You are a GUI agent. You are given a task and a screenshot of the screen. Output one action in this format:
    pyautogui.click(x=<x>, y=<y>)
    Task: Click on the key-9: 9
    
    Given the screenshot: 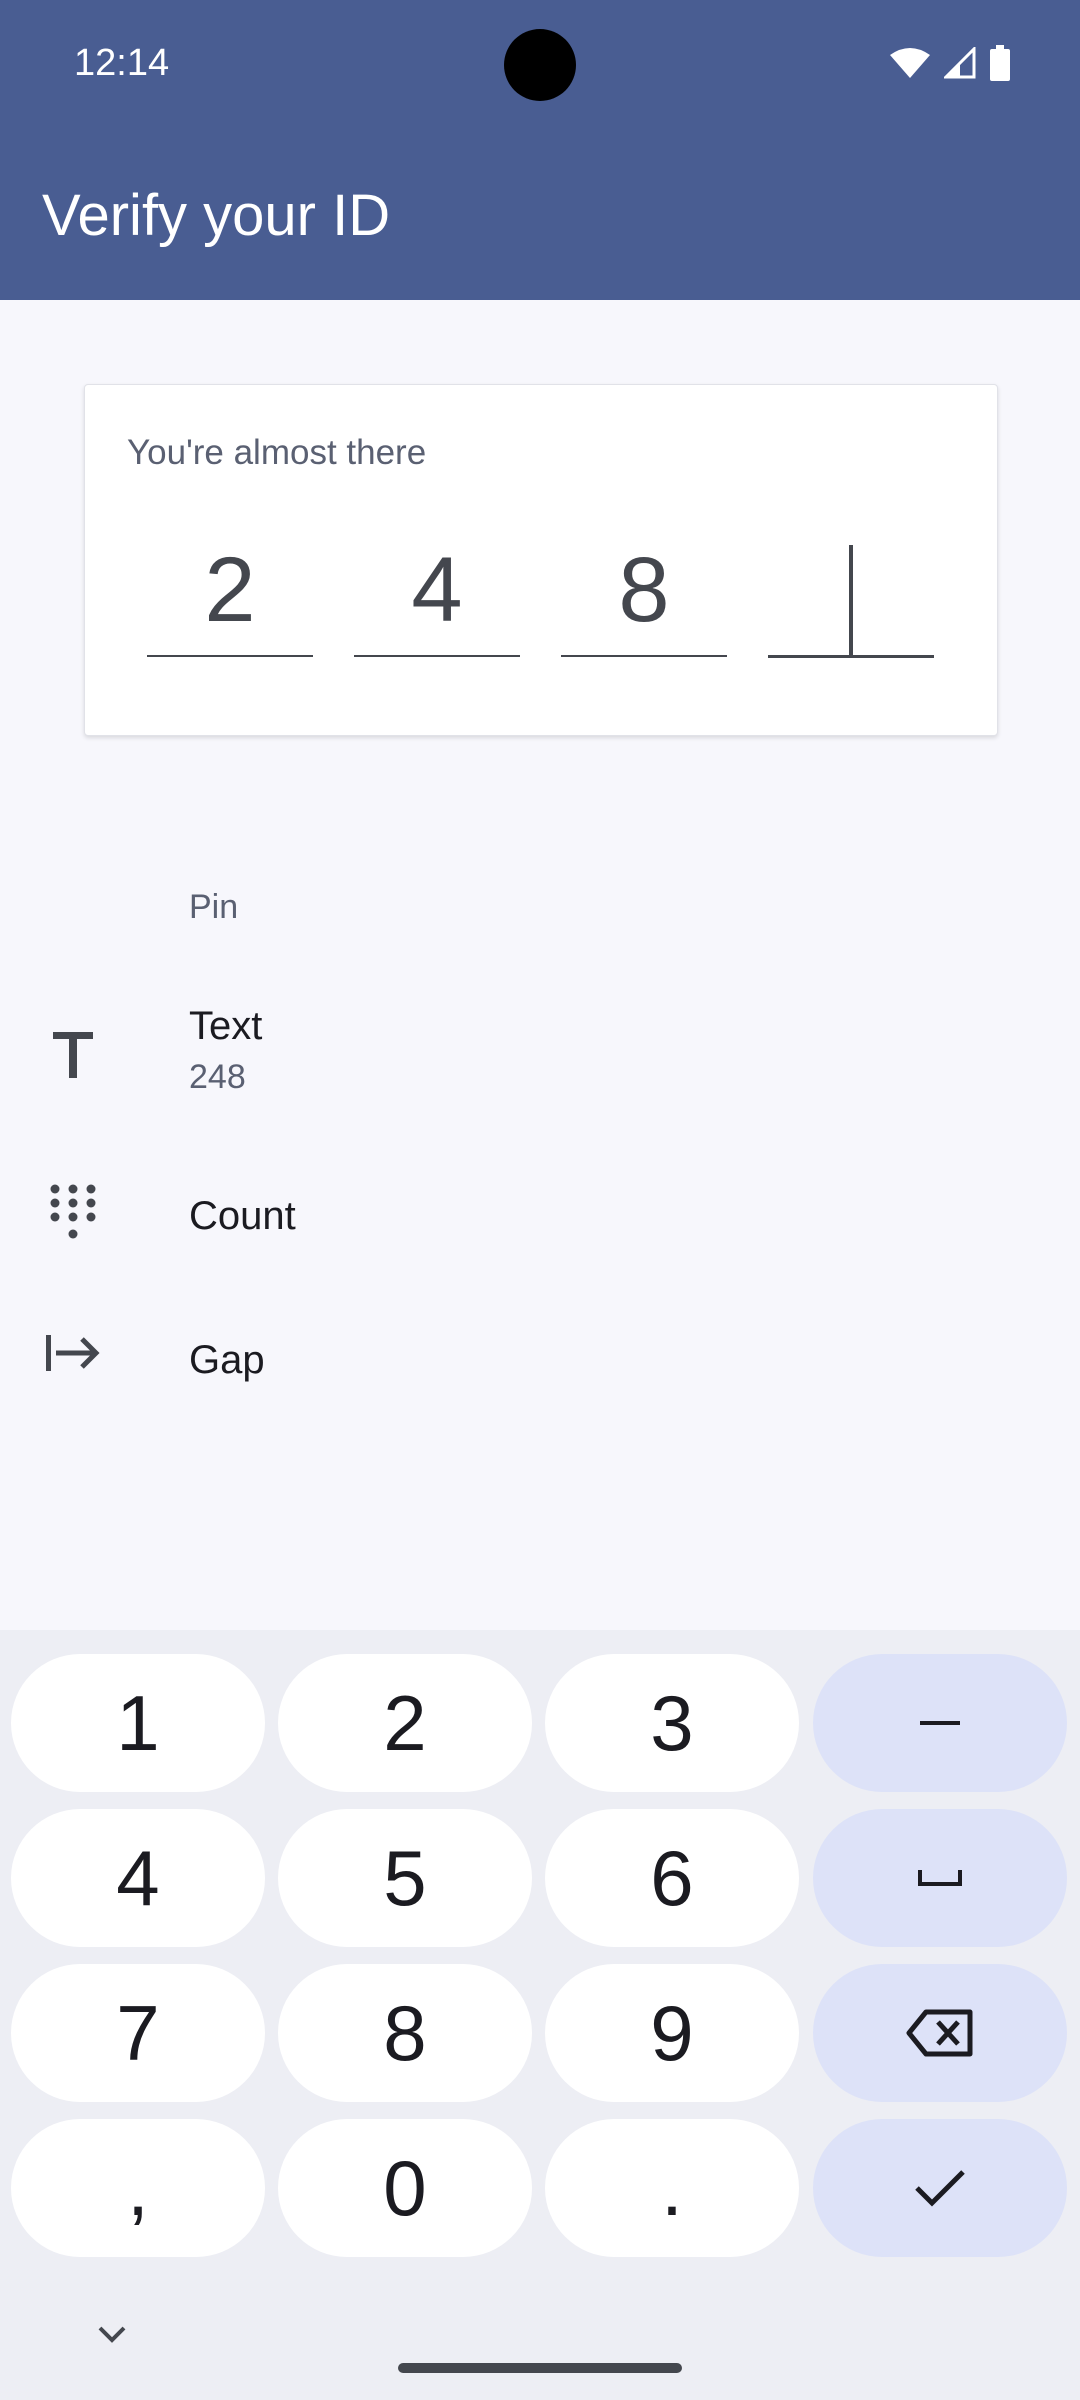 What is the action you would take?
    pyautogui.click(x=672, y=2033)
    